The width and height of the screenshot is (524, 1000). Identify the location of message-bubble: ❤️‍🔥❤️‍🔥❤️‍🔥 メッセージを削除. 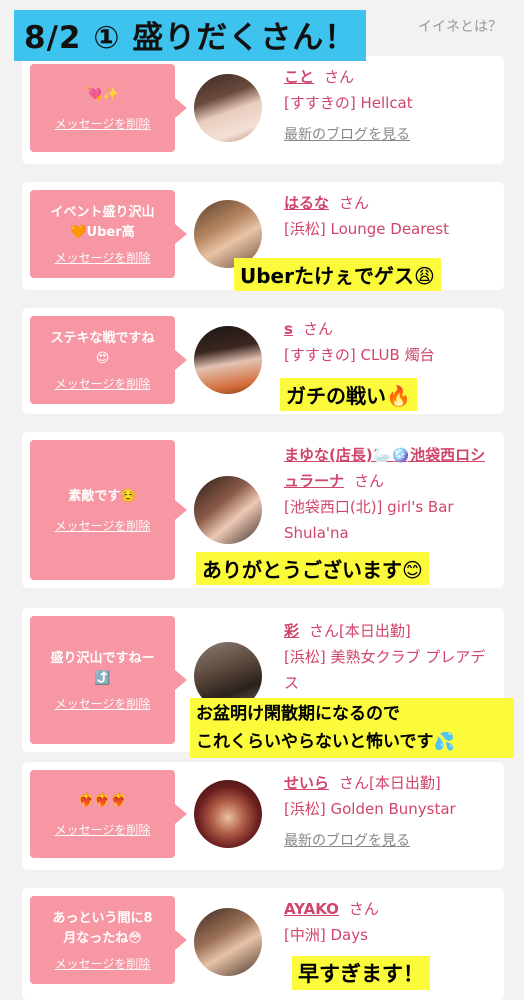
(108, 814).